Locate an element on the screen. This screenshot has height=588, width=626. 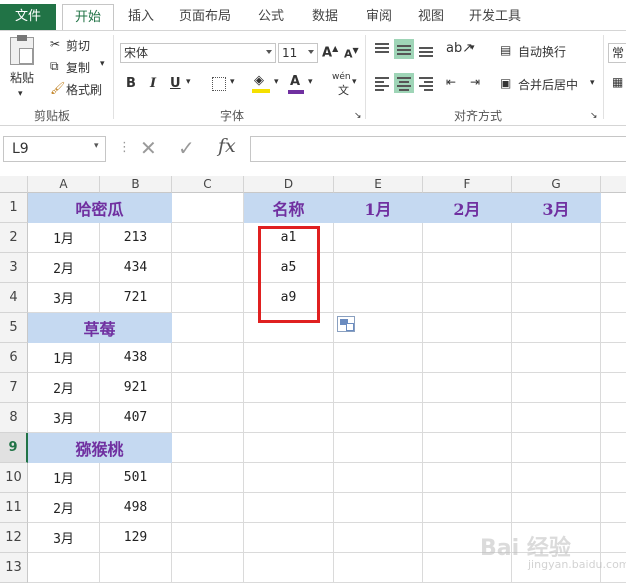
select-all-corner is located at coordinates (14, 184).